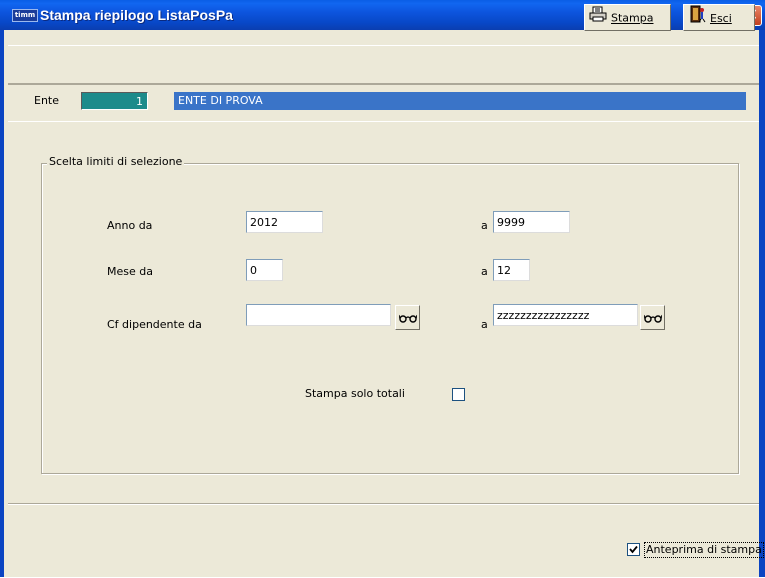 Image resolution: width=765 pixels, height=578 pixels. Describe the element at coordinates (632, 18) in the screenshot. I see `stampa-label: Stampa` at that location.